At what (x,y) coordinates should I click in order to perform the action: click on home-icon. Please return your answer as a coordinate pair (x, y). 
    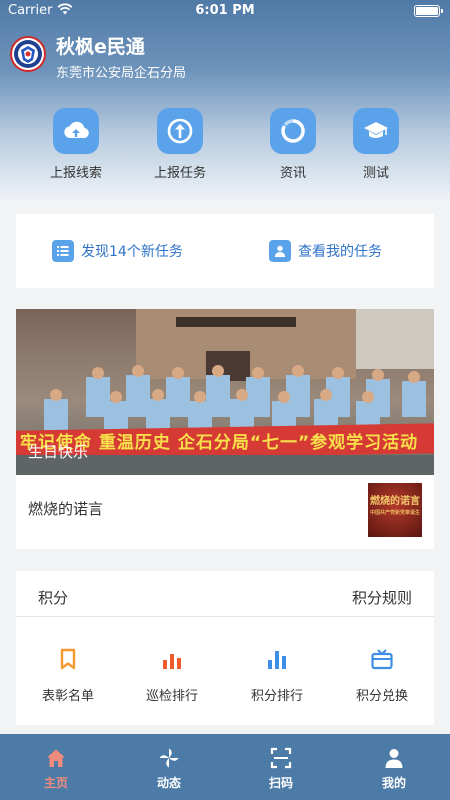
    Looking at the image, I should click on (56, 758).